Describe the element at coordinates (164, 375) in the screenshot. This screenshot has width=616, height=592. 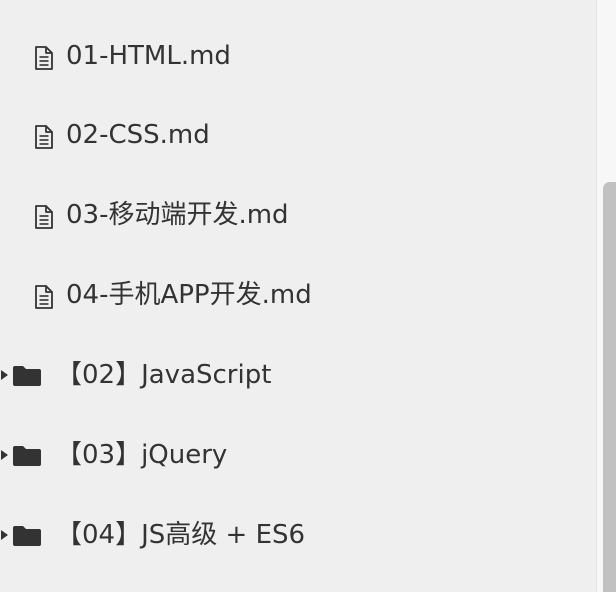
I see `folder-item-label: 【02】JavaScript` at that location.